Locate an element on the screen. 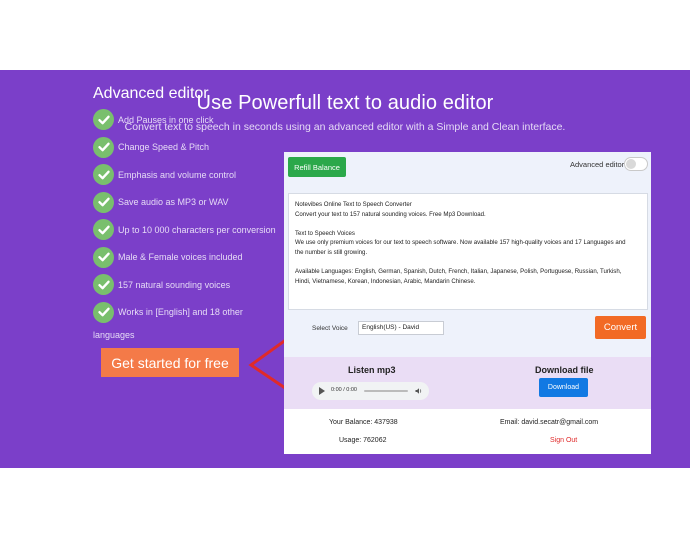  feature-label: Emphasis and volume control is located at coordinates (177, 174).